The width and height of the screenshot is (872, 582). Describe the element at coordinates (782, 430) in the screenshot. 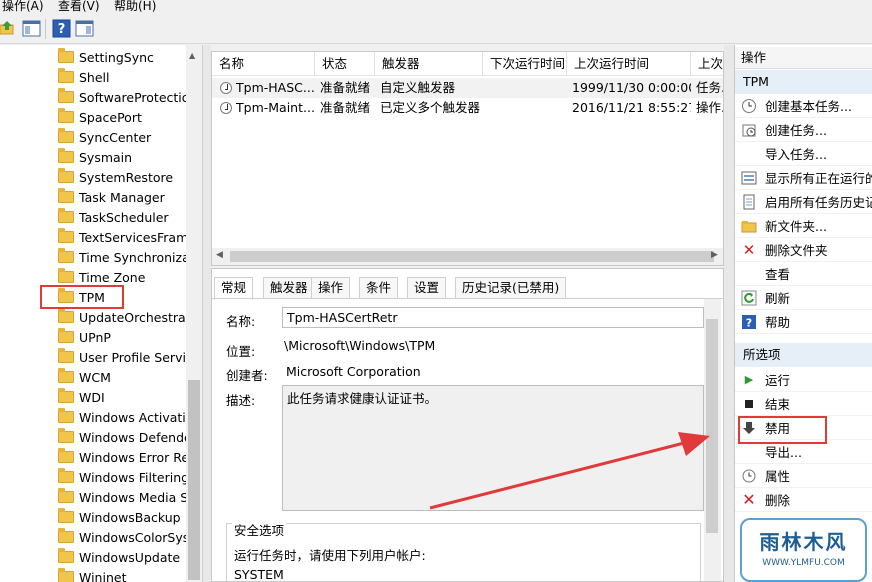

I see `disable-highlight-box` at that location.